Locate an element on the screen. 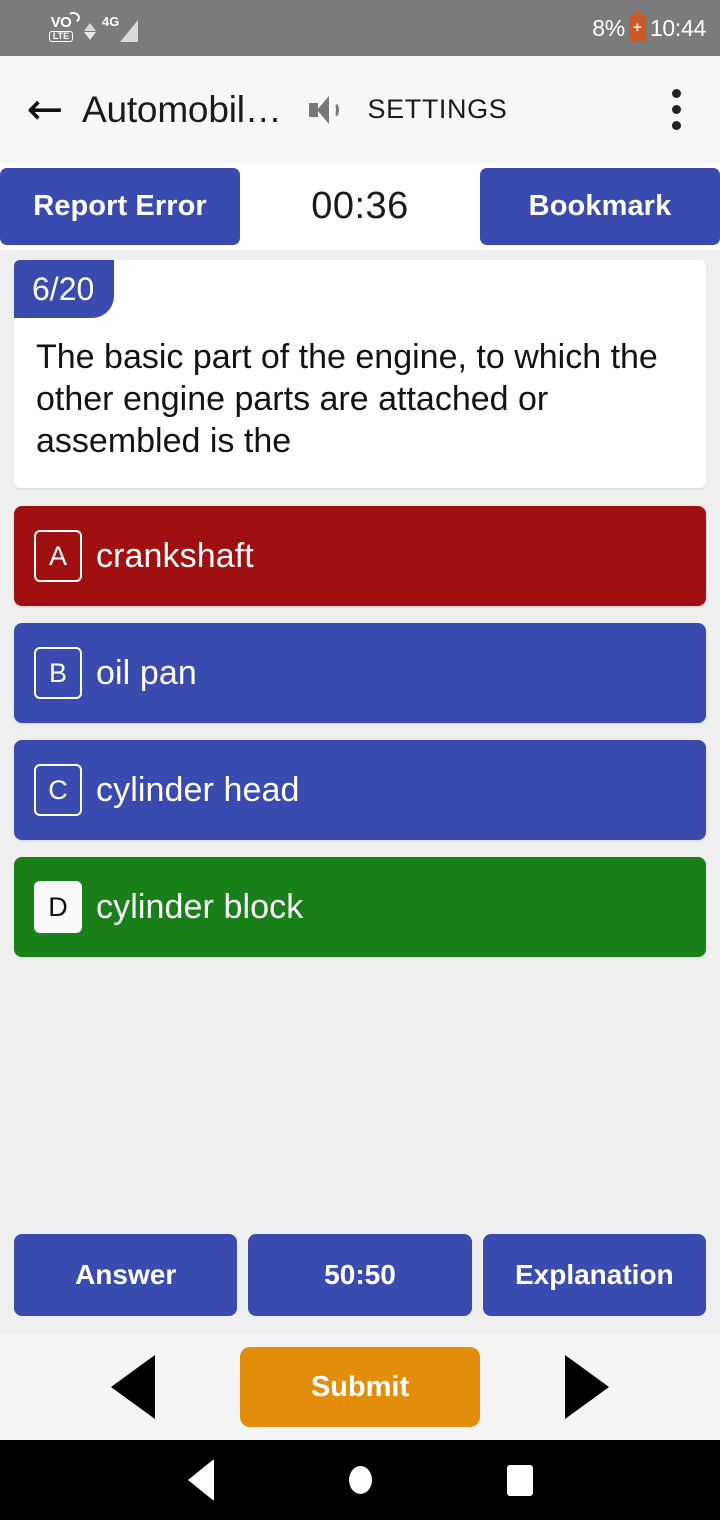 Image resolution: width=720 pixels, height=1520 pixels. next-question-button is located at coordinates (587, 1387).